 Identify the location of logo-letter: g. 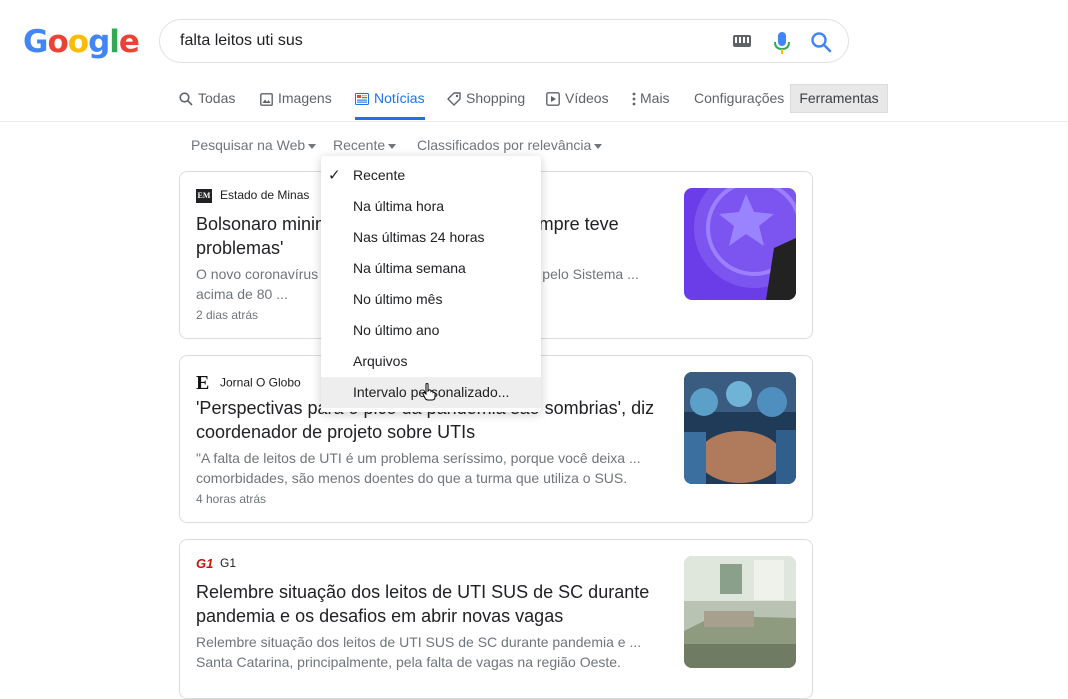
(99, 42).